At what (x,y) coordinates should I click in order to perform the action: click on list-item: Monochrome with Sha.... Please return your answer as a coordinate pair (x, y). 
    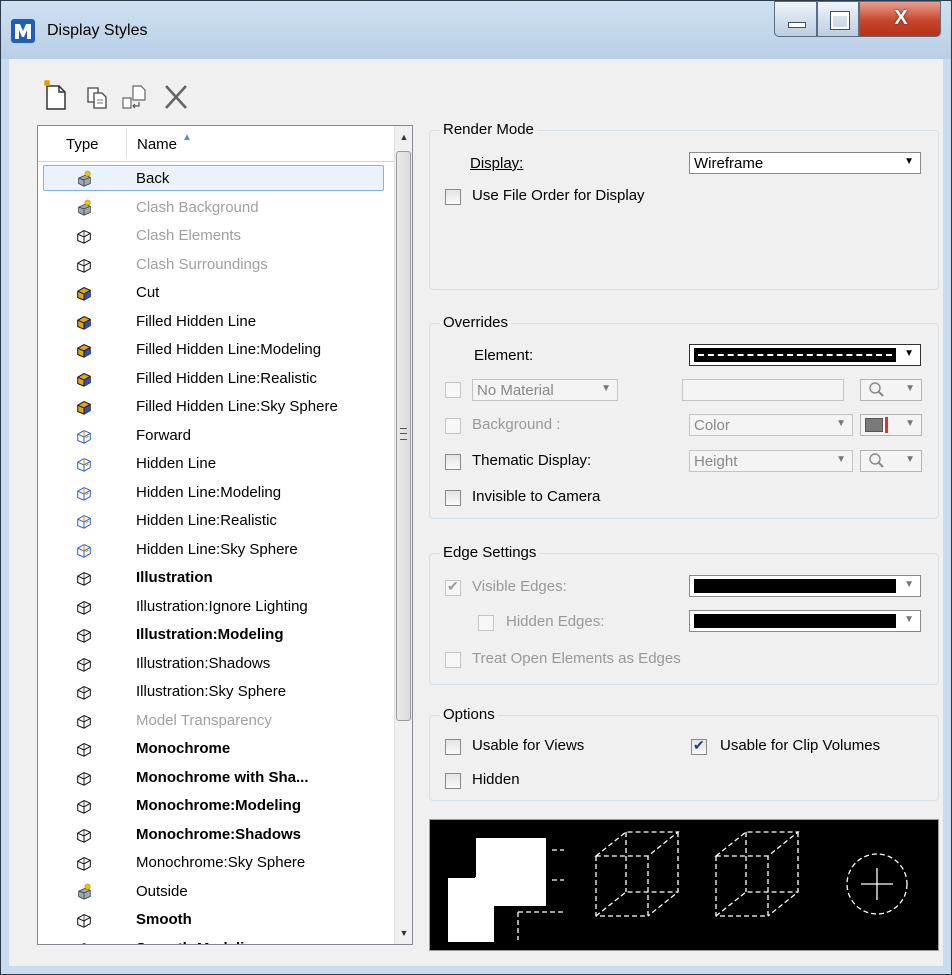
    Looking at the image, I should click on (216, 778).